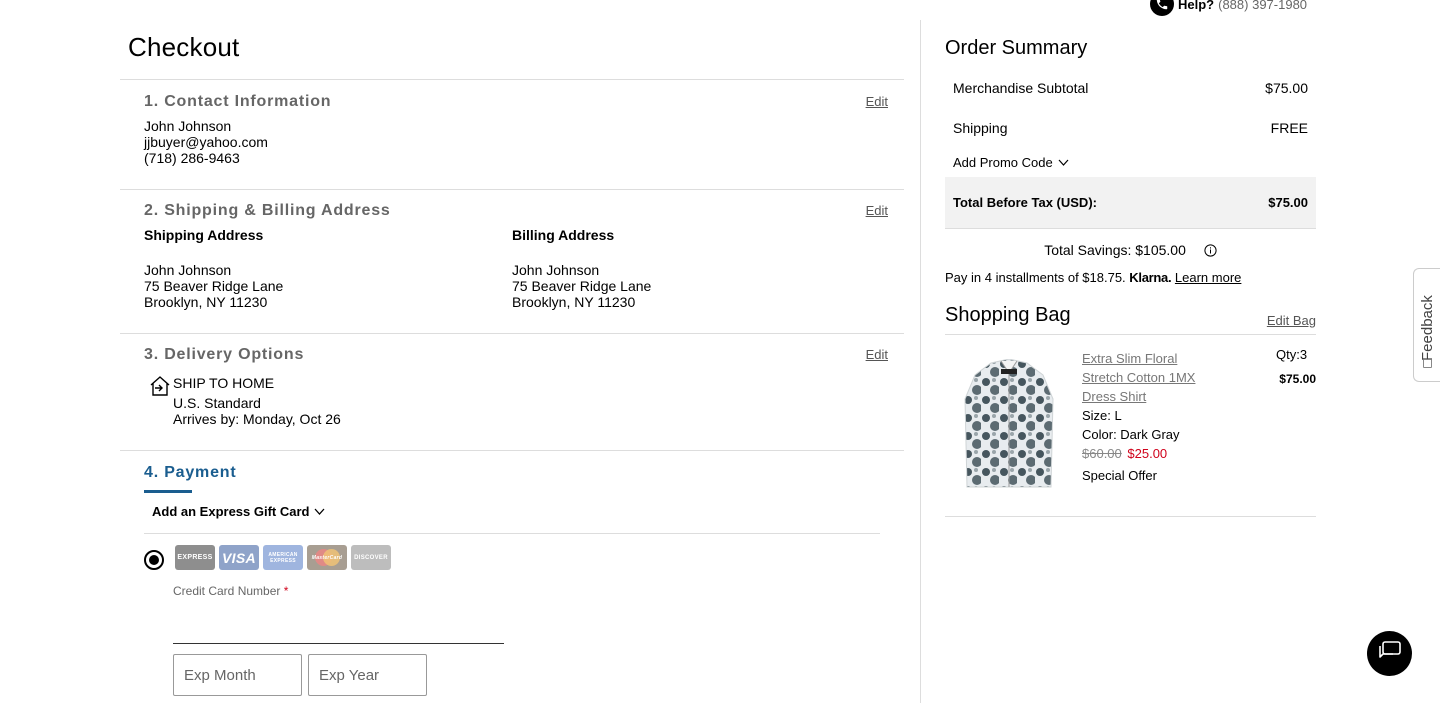 This screenshot has height=703, width=1440. I want to click on amex-card-icon: AMERICAN EXPRESS, so click(283, 557).